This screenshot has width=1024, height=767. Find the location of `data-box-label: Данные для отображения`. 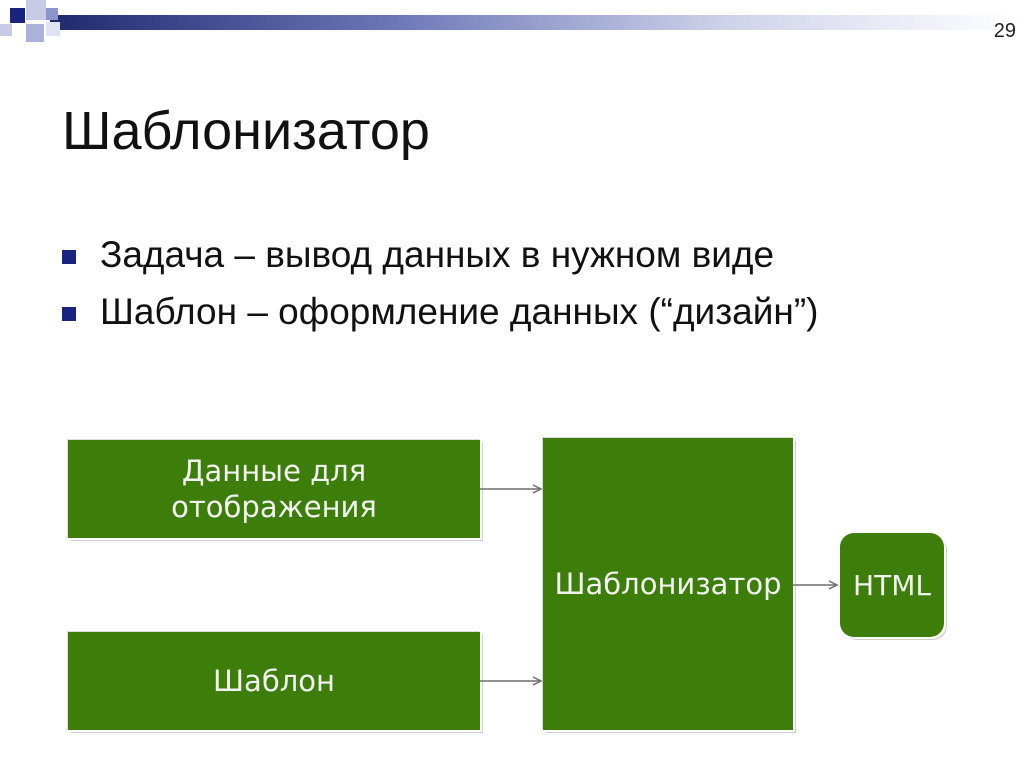

data-box-label: Данные для отображения is located at coordinates (274, 488).